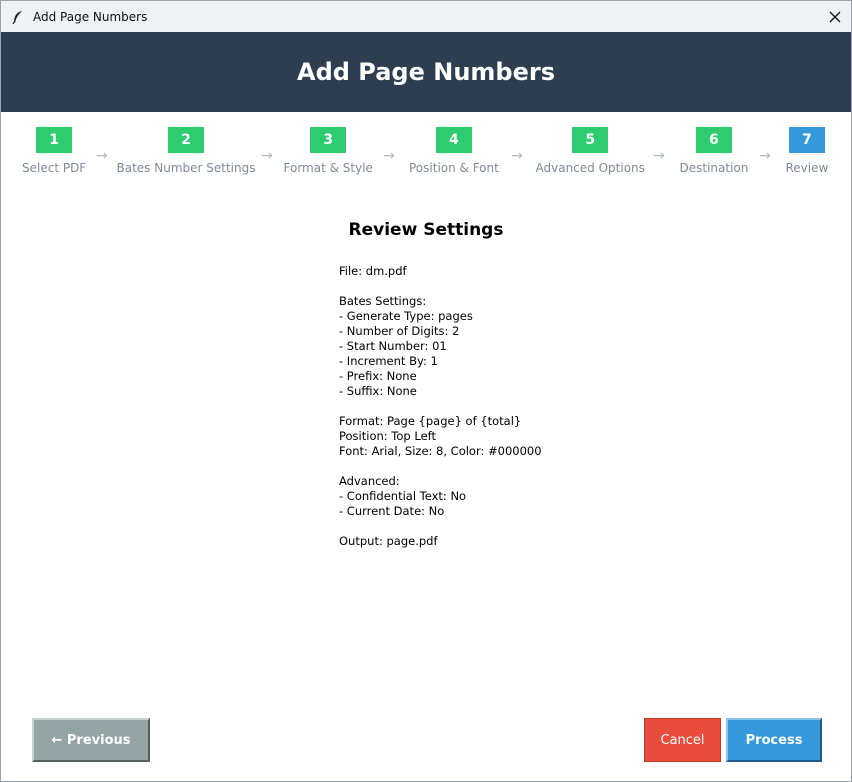 This screenshot has height=782, width=852. Describe the element at coordinates (454, 168) in the screenshot. I see `step-label: Position & Font` at that location.